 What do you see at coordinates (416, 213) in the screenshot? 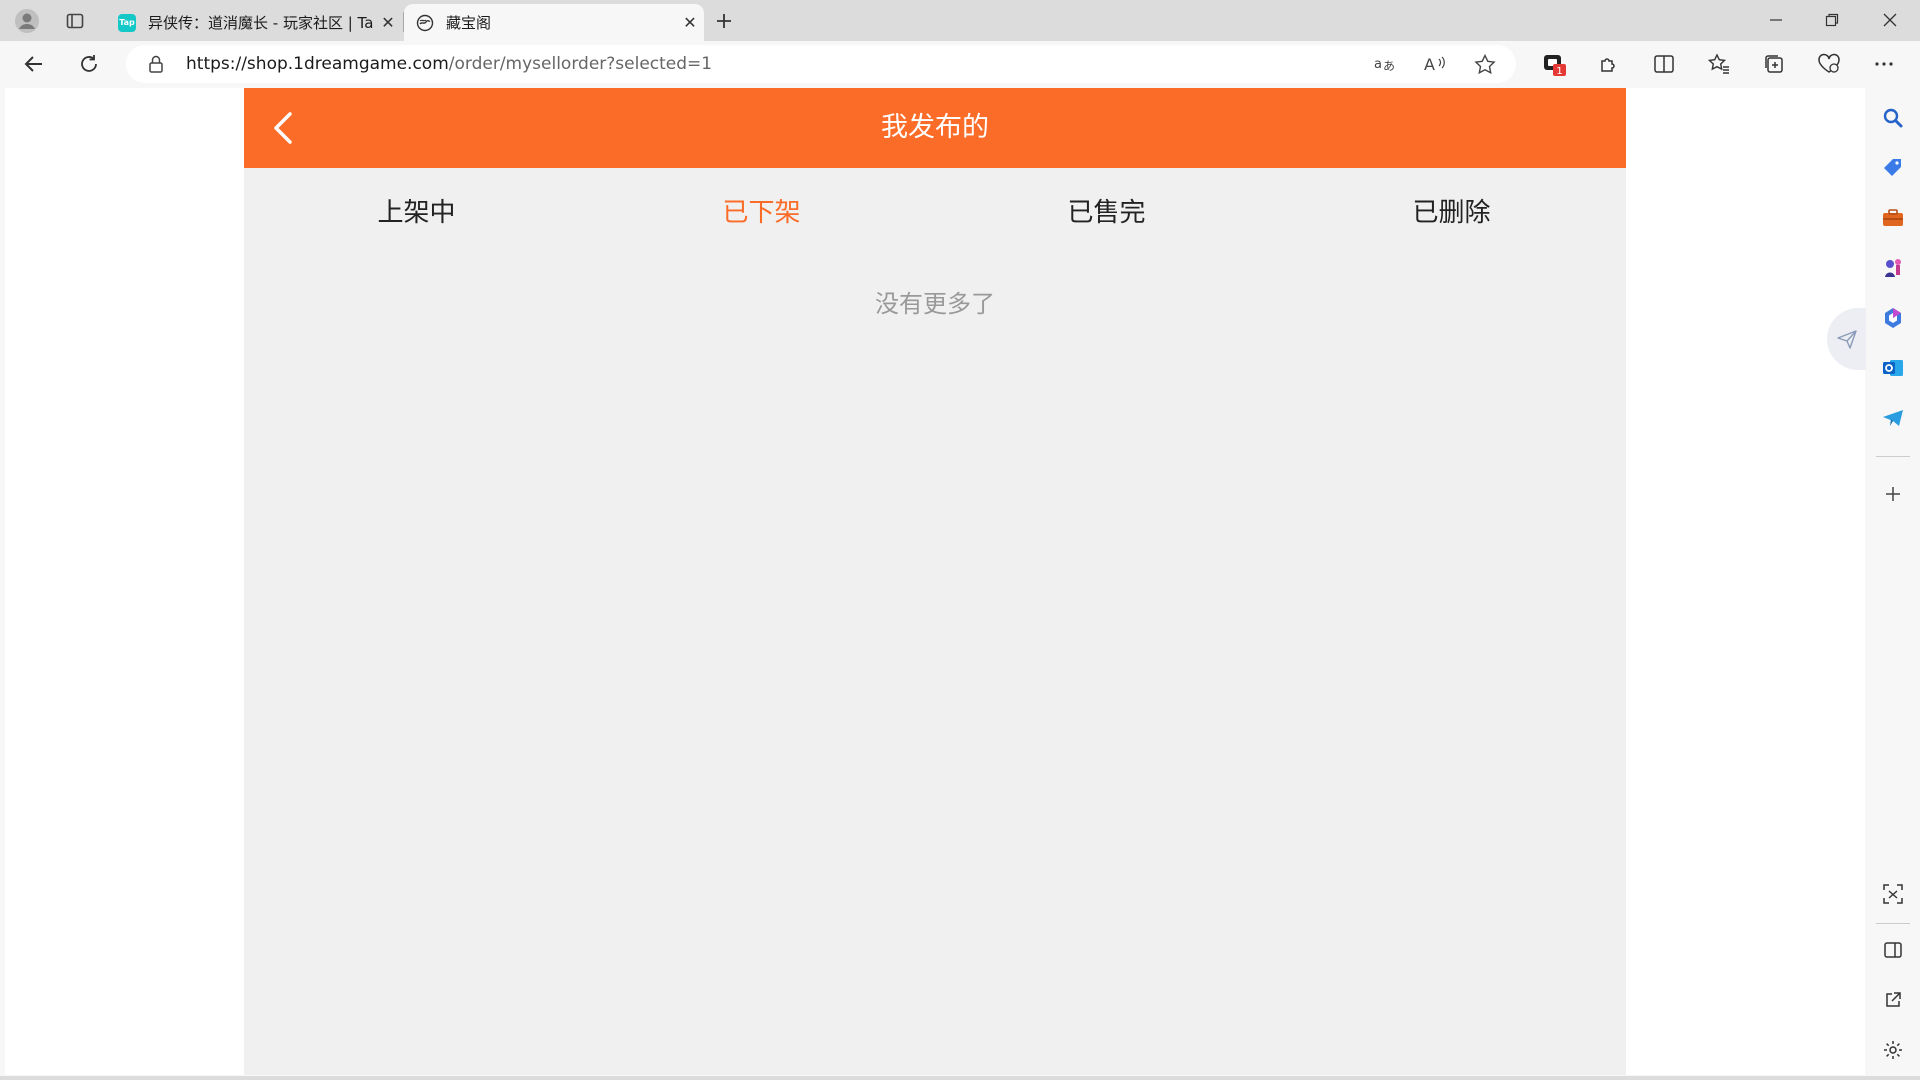
I see `tab-on-sale: 上架中` at bounding box center [416, 213].